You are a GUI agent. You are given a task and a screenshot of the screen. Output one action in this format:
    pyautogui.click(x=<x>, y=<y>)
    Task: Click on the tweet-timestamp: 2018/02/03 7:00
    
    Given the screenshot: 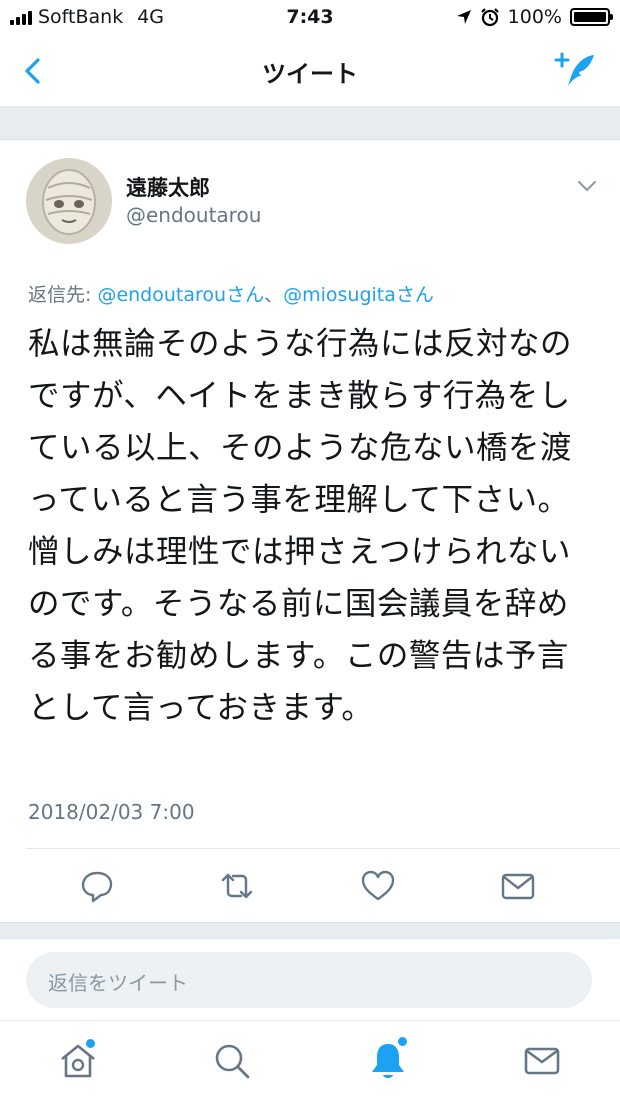 What is the action you would take?
    pyautogui.click(x=111, y=812)
    